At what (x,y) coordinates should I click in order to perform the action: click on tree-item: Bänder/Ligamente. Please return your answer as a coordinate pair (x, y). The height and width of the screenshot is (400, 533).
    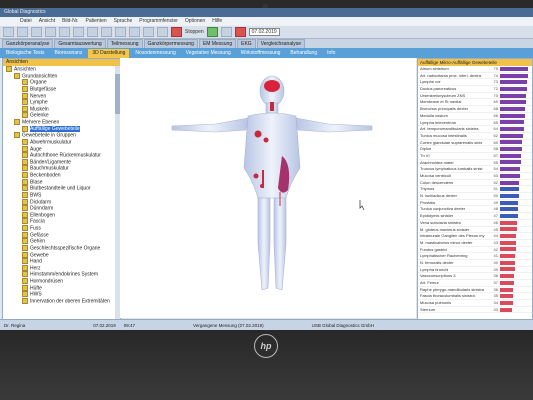
    Looking at the image, I should click on (61, 162).